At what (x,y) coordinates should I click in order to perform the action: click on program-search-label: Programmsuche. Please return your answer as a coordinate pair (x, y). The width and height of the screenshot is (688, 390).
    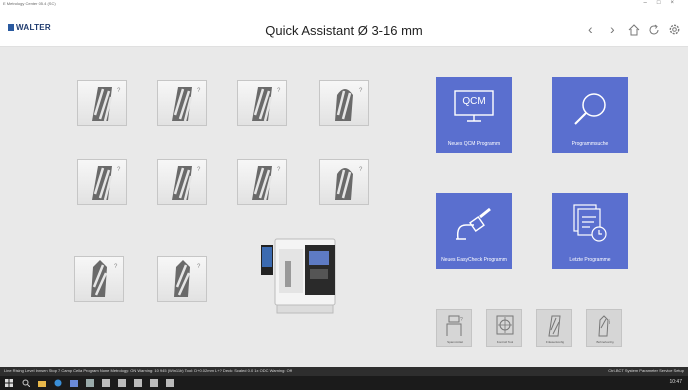
    Looking at the image, I should click on (590, 144).